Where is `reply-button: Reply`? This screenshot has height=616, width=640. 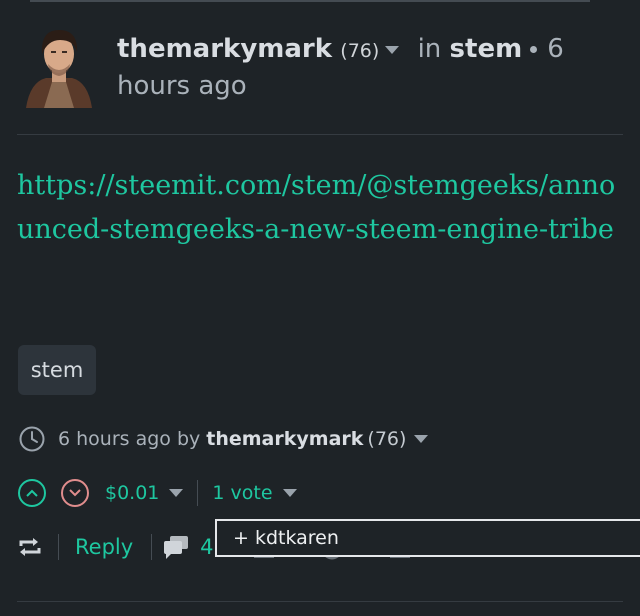 reply-button: Reply is located at coordinates (104, 547).